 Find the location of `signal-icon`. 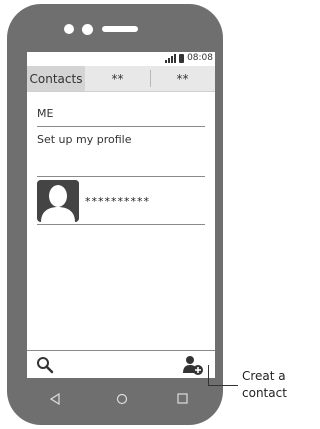

signal-icon is located at coordinates (171, 58).